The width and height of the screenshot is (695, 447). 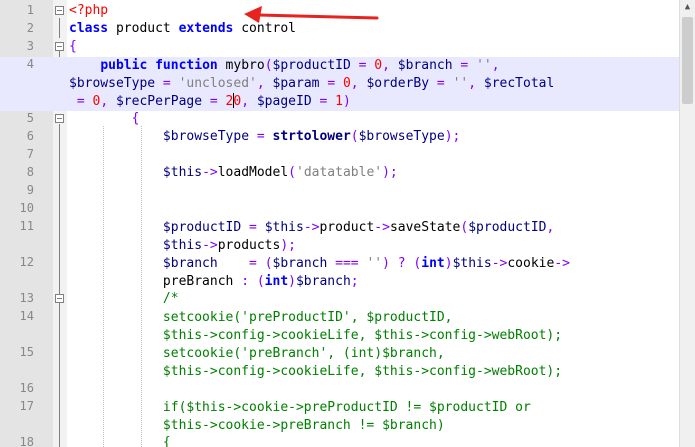 What do you see at coordinates (340, 300) in the screenshot?
I see `code-line: 13 /*` at bounding box center [340, 300].